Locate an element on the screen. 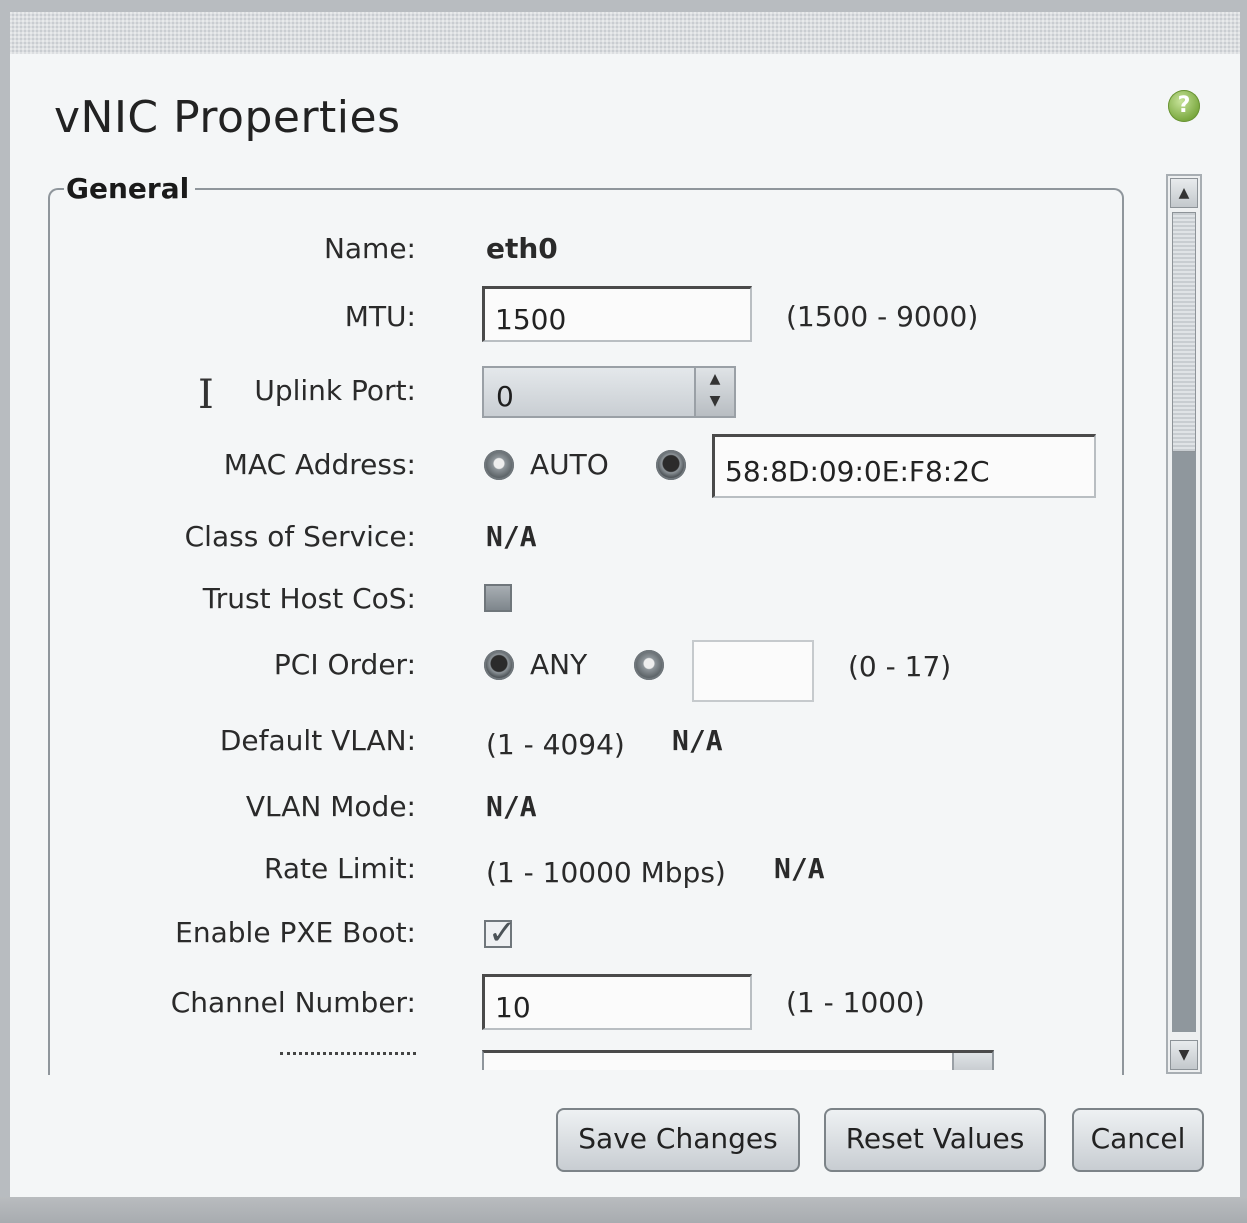 Image resolution: width=1247 pixels, height=1223 pixels. uplink-port-select: 0 ▲ ▼ is located at coordinates (609, 392).